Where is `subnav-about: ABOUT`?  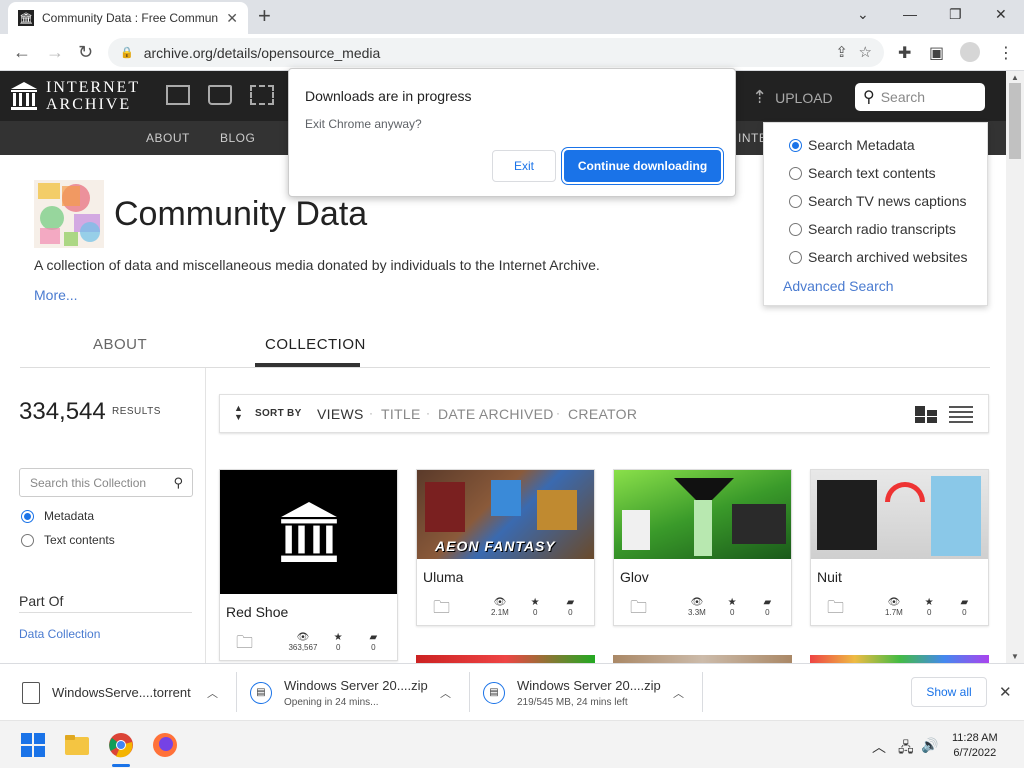 subnav-about: ABOUT is located at coordinates (168, 138).